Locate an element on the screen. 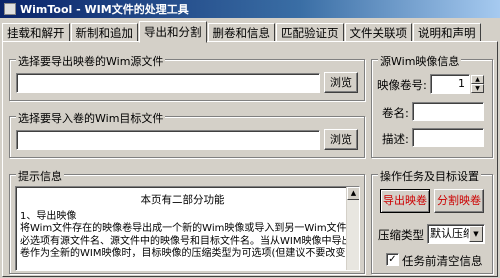 The height and width of the screenshot is (278, 500). import-target-group: 选择要导入卷的Wim目标文件 浏览 is located at coordinates (187, 134).